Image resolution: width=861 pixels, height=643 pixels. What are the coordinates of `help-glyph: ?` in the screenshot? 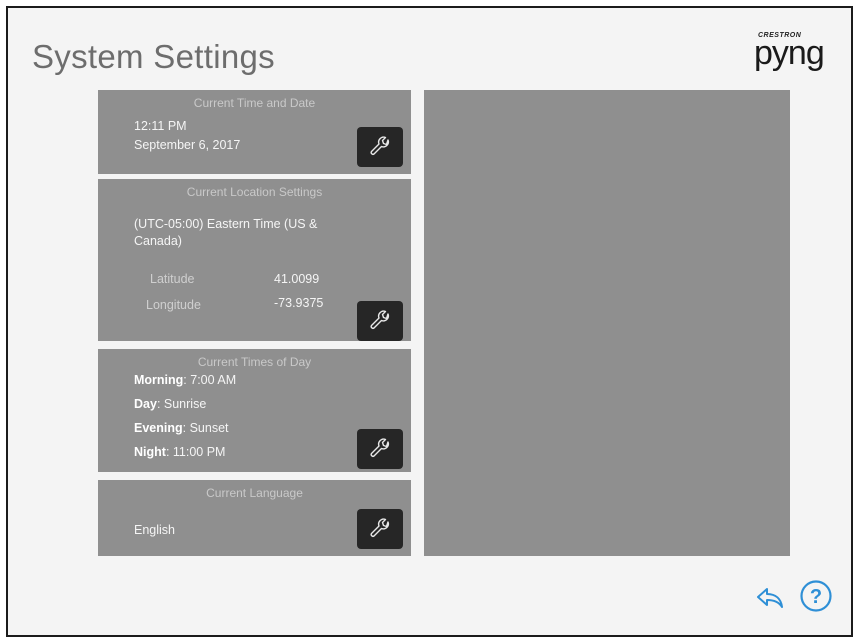 It's located at (816, 597).